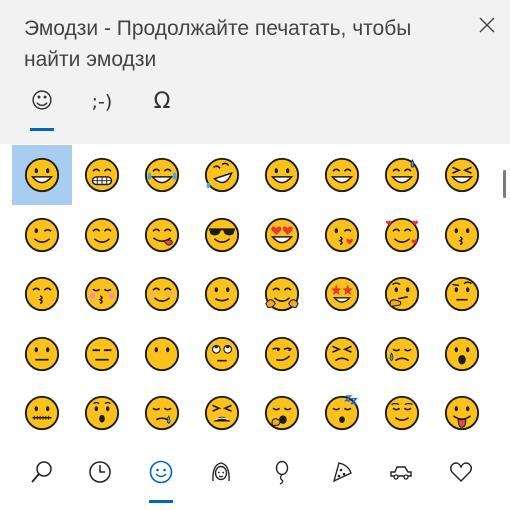 This screenshot has height=510, width=510. What do you see at coordinates (222, 413) in the screenshot?
I see `tired-face-icon` at bounding box center [222, 413].